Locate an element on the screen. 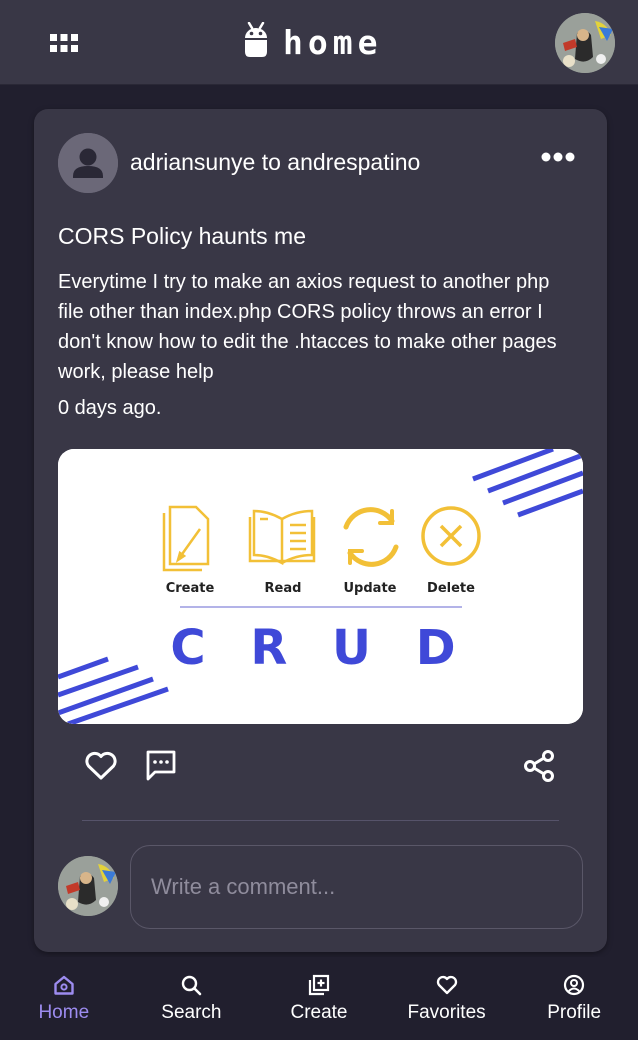 Image resolution: width=638 pixels, height=1040 pixels. nav-create-label: Create is located at coordinates (319, 1012).